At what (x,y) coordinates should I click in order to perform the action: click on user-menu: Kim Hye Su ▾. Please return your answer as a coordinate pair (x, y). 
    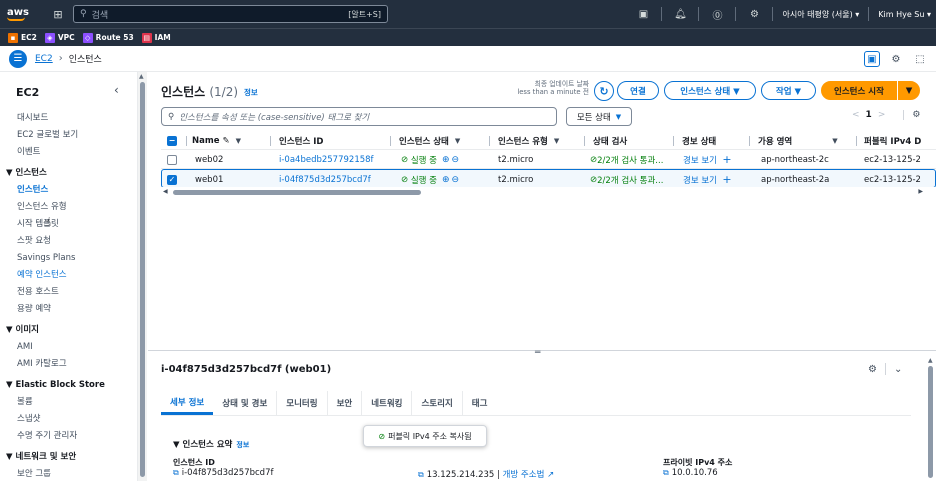
    Looking at the image, I should click on (904, 14).